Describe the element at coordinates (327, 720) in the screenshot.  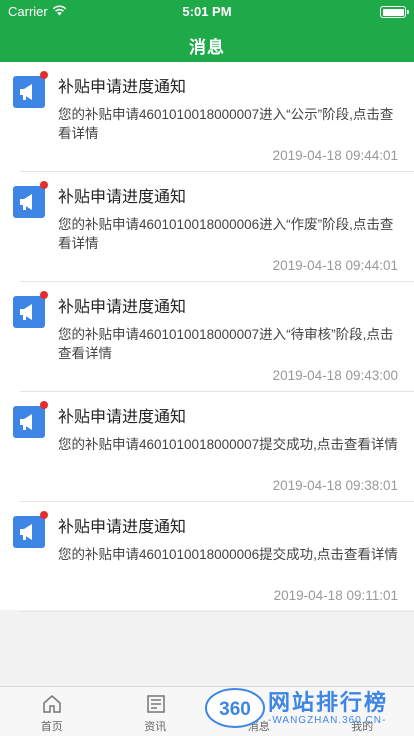
I see `watermark-subtext: -WANGZHAN.360.CN-` at that location.